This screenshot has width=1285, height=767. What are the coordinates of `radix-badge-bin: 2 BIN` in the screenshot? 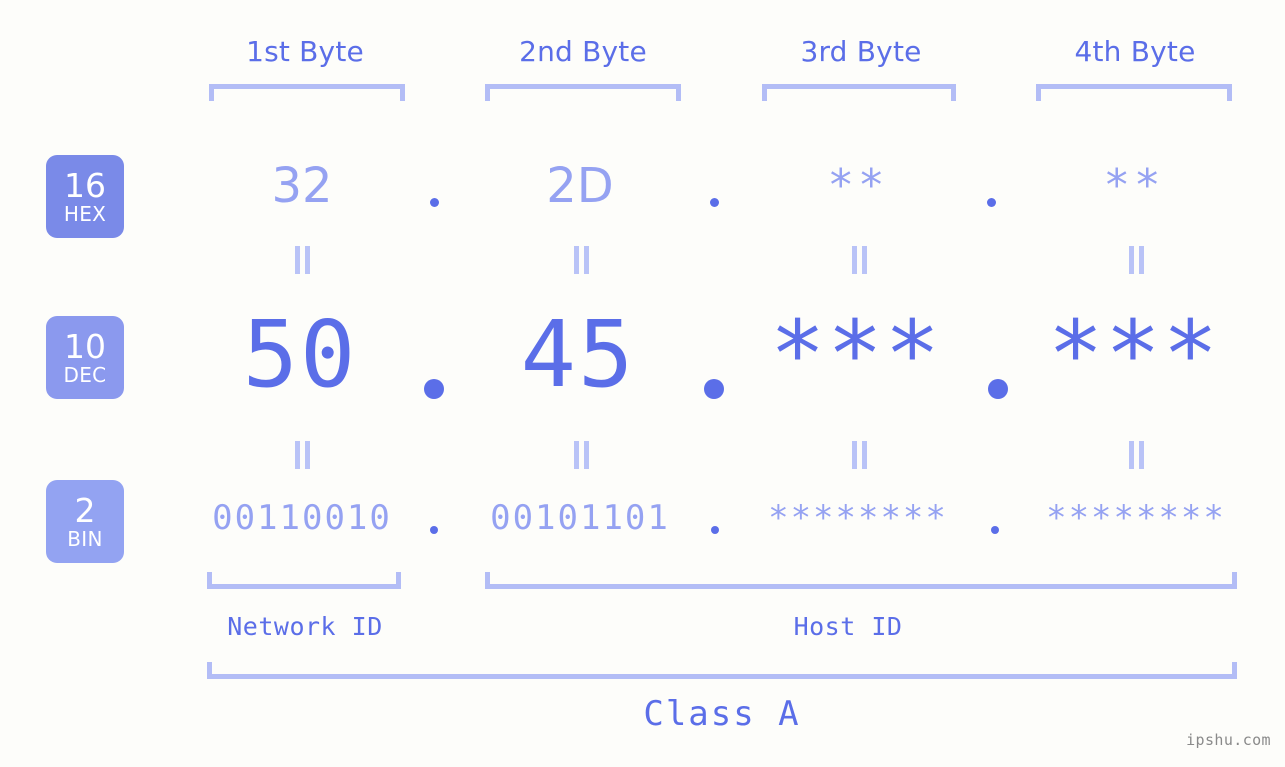 It's located at (85, 521).